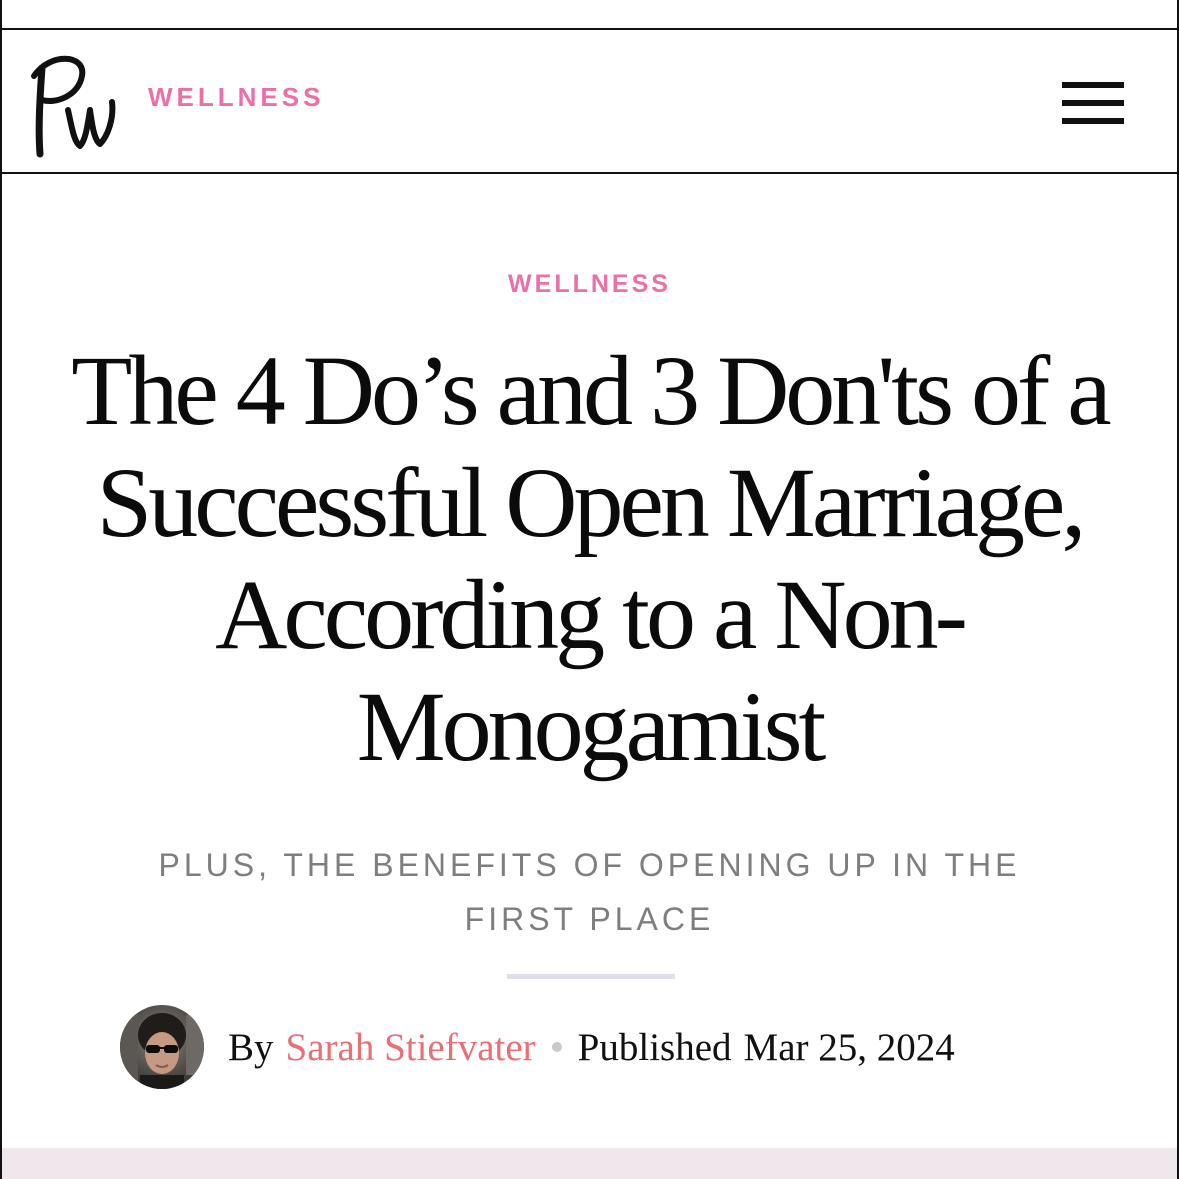 This screenshot has width=1179, height=1179. What do you see at coordinates (849, 1047) in the screenshot?
I see `published-date: Mar 25, 2024` at bounding box center [849, 1047].